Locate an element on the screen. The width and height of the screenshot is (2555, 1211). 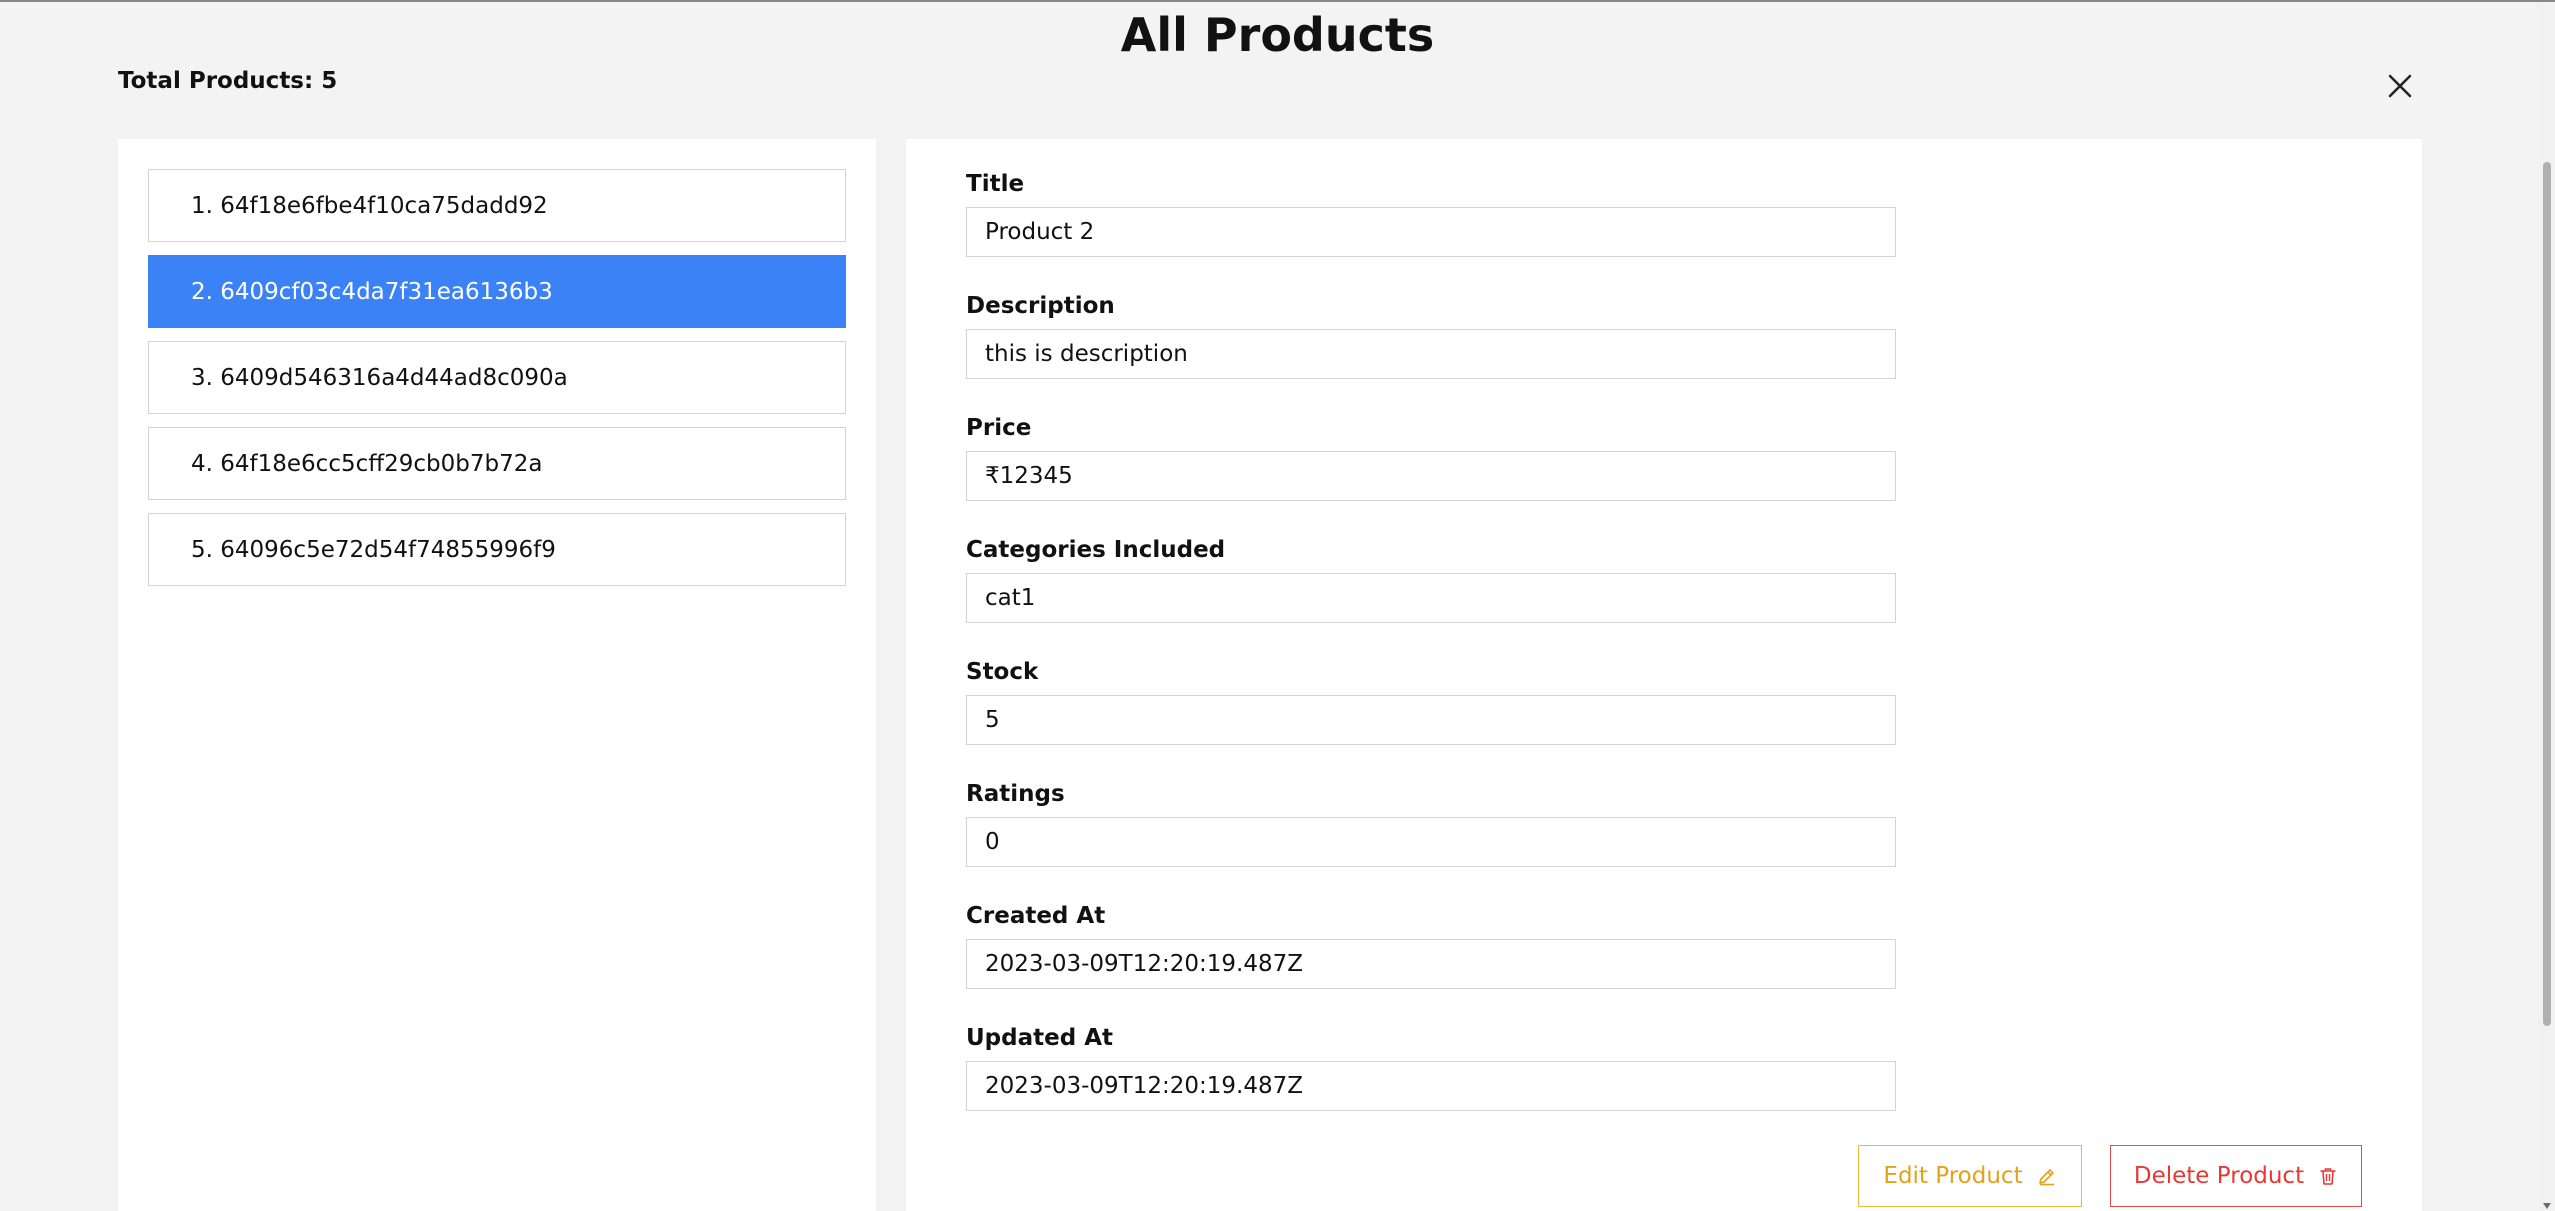
description-label: Description is located at coordinates (1040, 306).